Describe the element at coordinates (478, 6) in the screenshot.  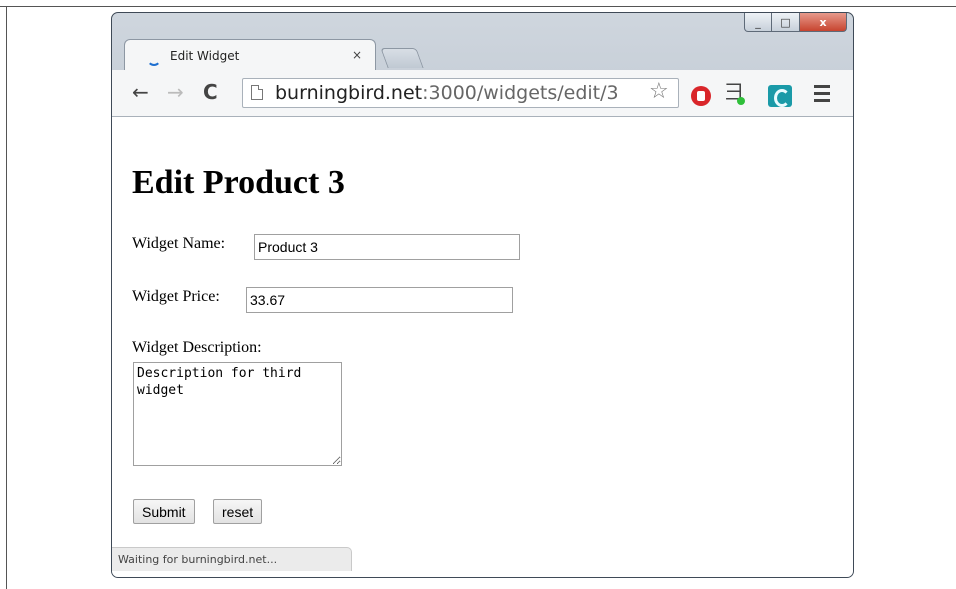
I see `page-frame-top` at that location.